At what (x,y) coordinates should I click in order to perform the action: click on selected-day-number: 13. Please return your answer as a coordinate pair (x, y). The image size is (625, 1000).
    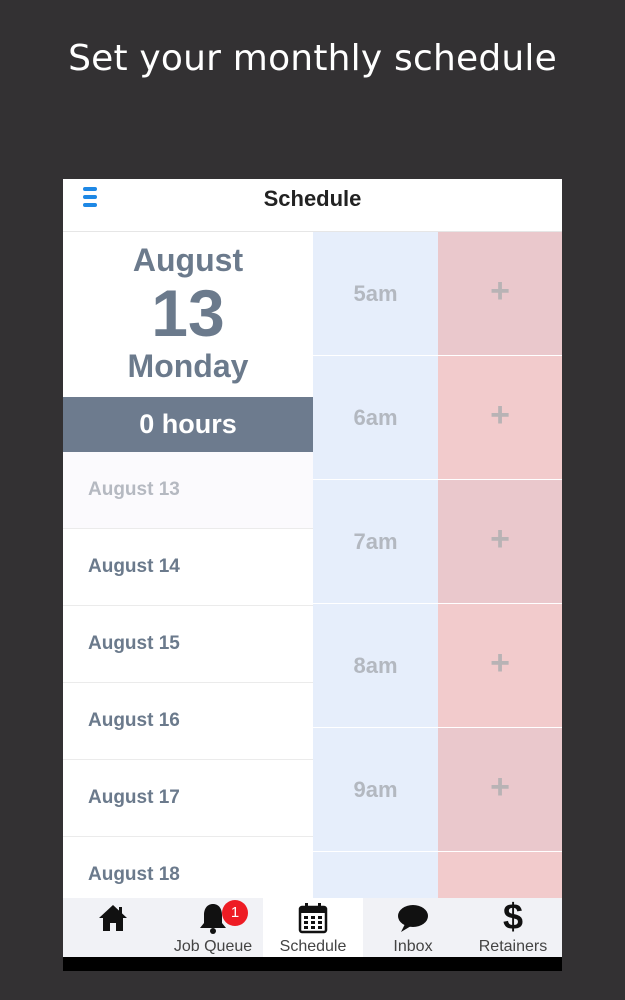
    Looking at the image, I should click on (188, 313).